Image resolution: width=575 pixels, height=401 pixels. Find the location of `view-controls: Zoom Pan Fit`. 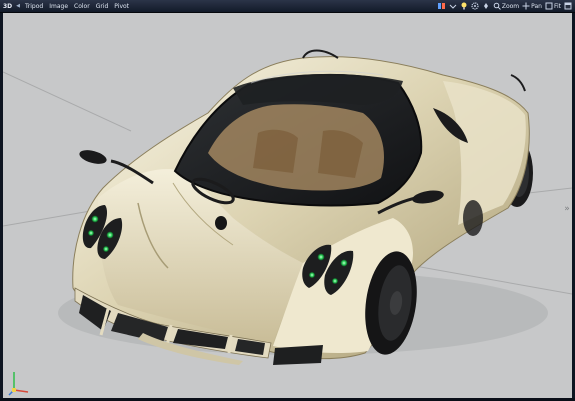

view-controls: Zoom Pan Fit is located at coordinates (504, 6).